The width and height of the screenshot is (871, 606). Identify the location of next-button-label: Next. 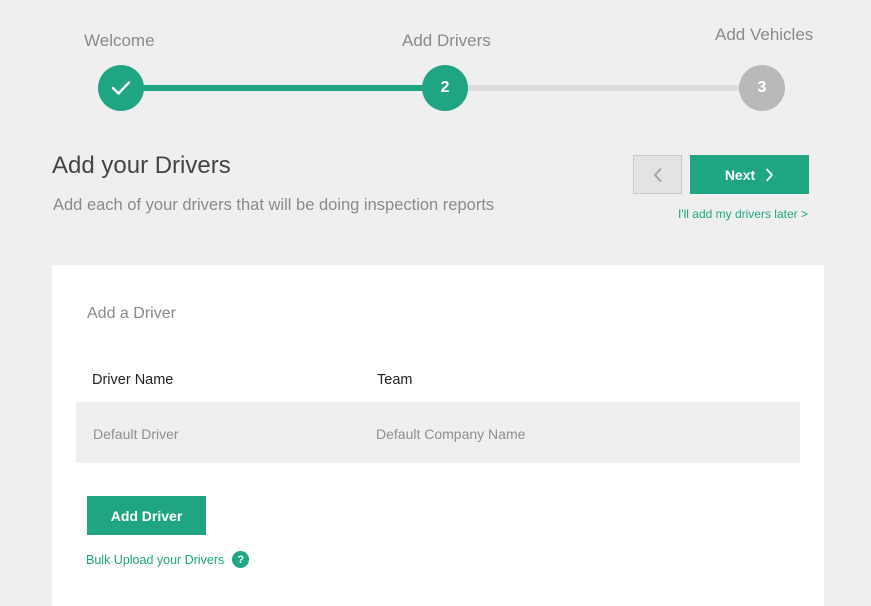
(740, 174).